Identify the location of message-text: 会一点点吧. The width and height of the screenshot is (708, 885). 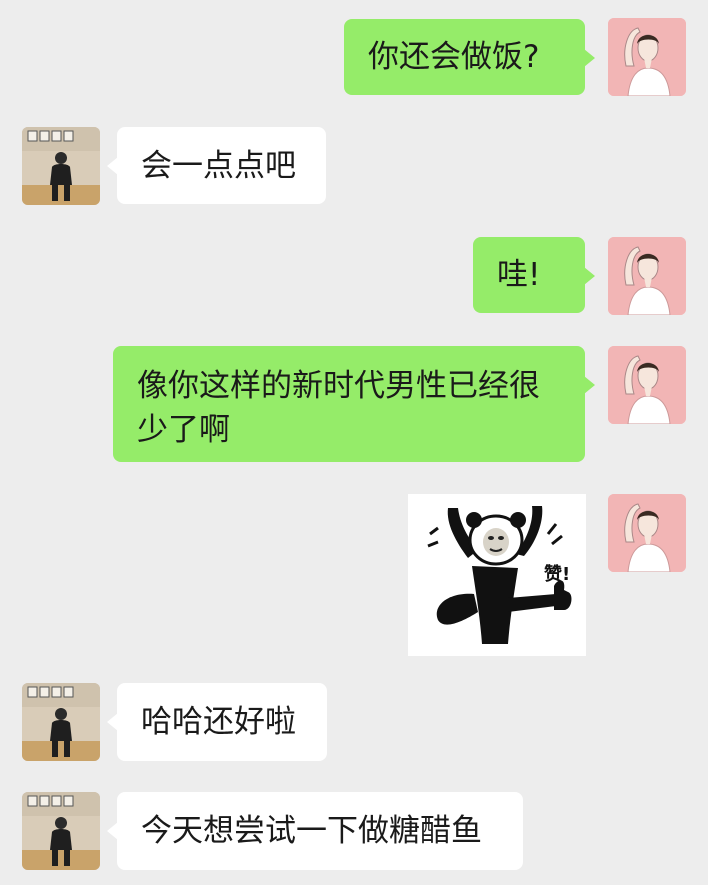
(218, 166).